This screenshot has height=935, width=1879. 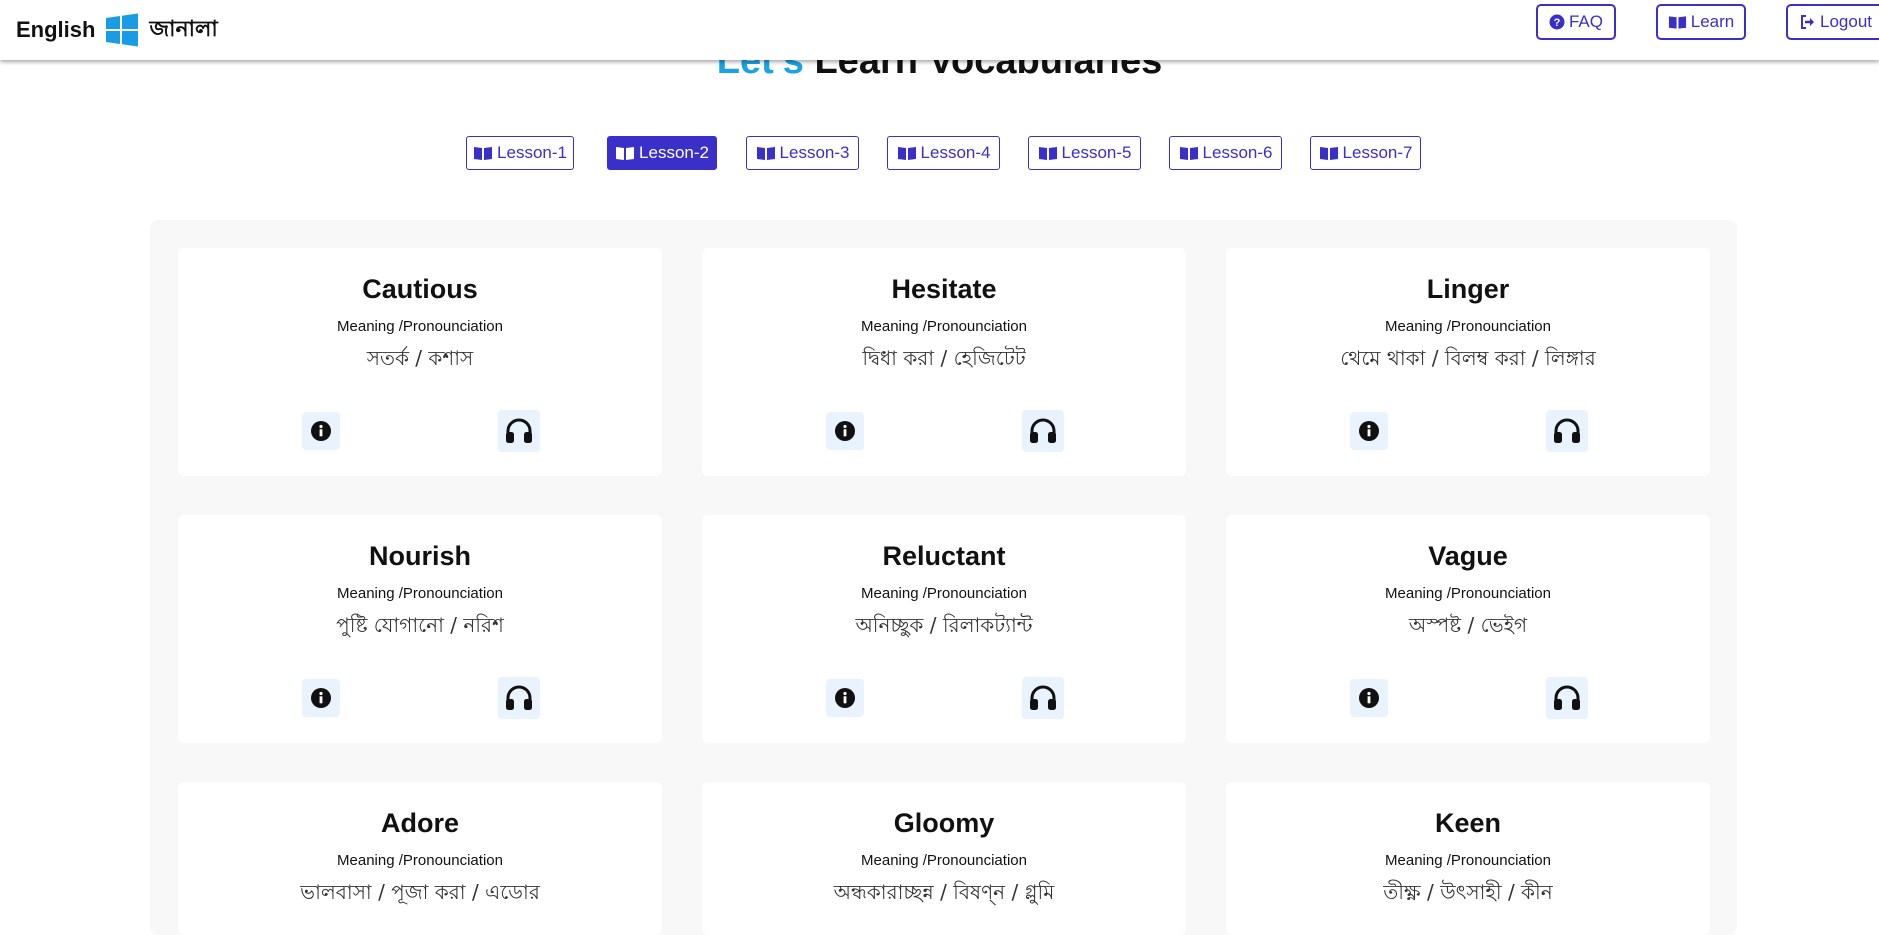 I want to click on vocab-meaning: পুষ্টি যোগানো / নরিশ, so click(x=420, y=625).